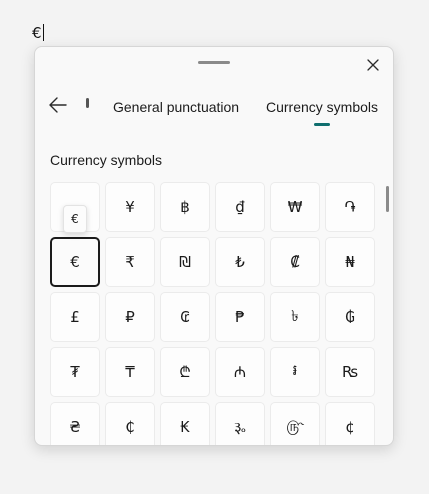 This screenshot has width=429, height=494. What do you see at coordinates (130, 423) in the screenshot?
I see `symbol-cell: ₵` at bounding box center [130, 423].